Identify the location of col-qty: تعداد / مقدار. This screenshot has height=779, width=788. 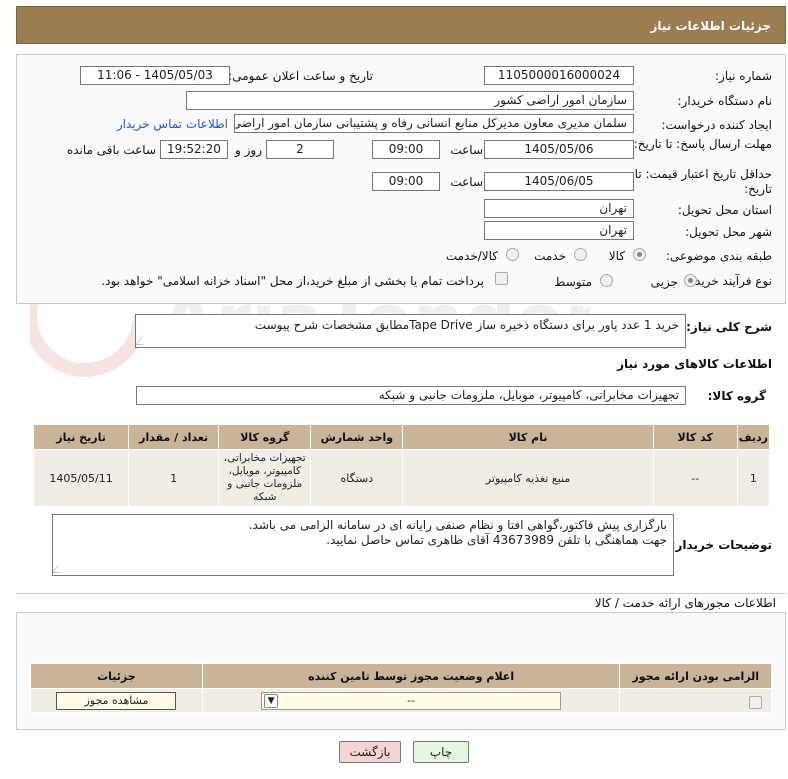
(174, 437).